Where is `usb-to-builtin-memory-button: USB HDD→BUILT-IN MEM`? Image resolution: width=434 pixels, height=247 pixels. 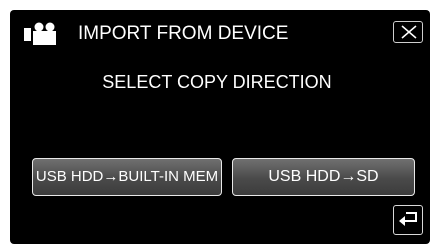 usb-to-builtin-memory-button: USB HDD→BUILT-IN MEM is located at coordinates (127, 177).